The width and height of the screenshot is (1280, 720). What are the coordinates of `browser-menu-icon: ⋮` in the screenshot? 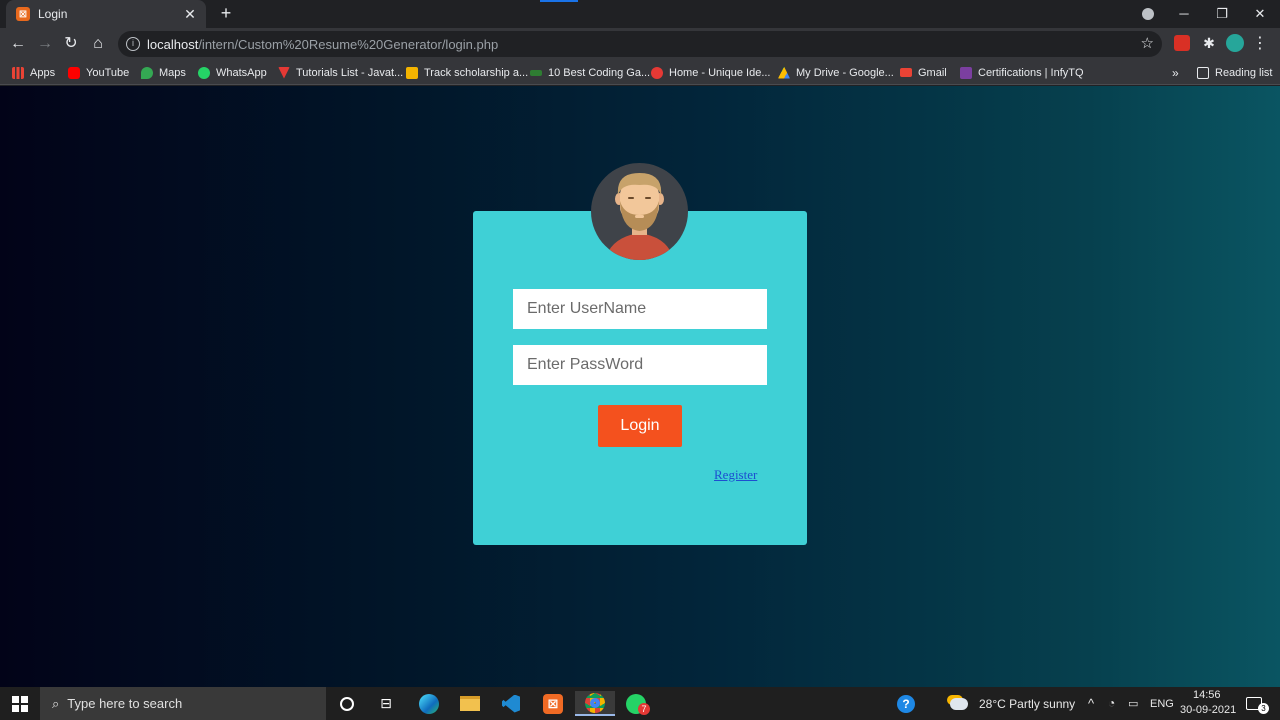 It's located at (1260, 44).